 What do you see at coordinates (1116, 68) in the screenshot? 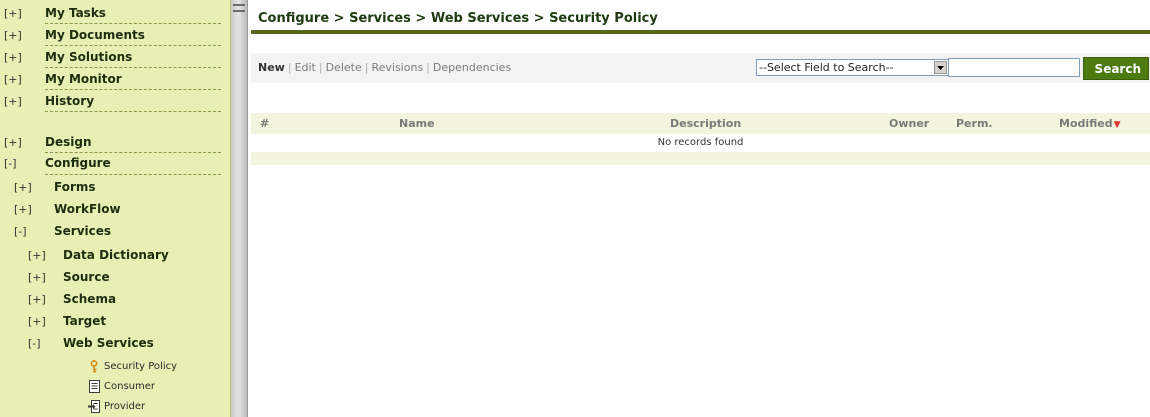
I see `search-button: Search` at bounding box center [1116, 68].